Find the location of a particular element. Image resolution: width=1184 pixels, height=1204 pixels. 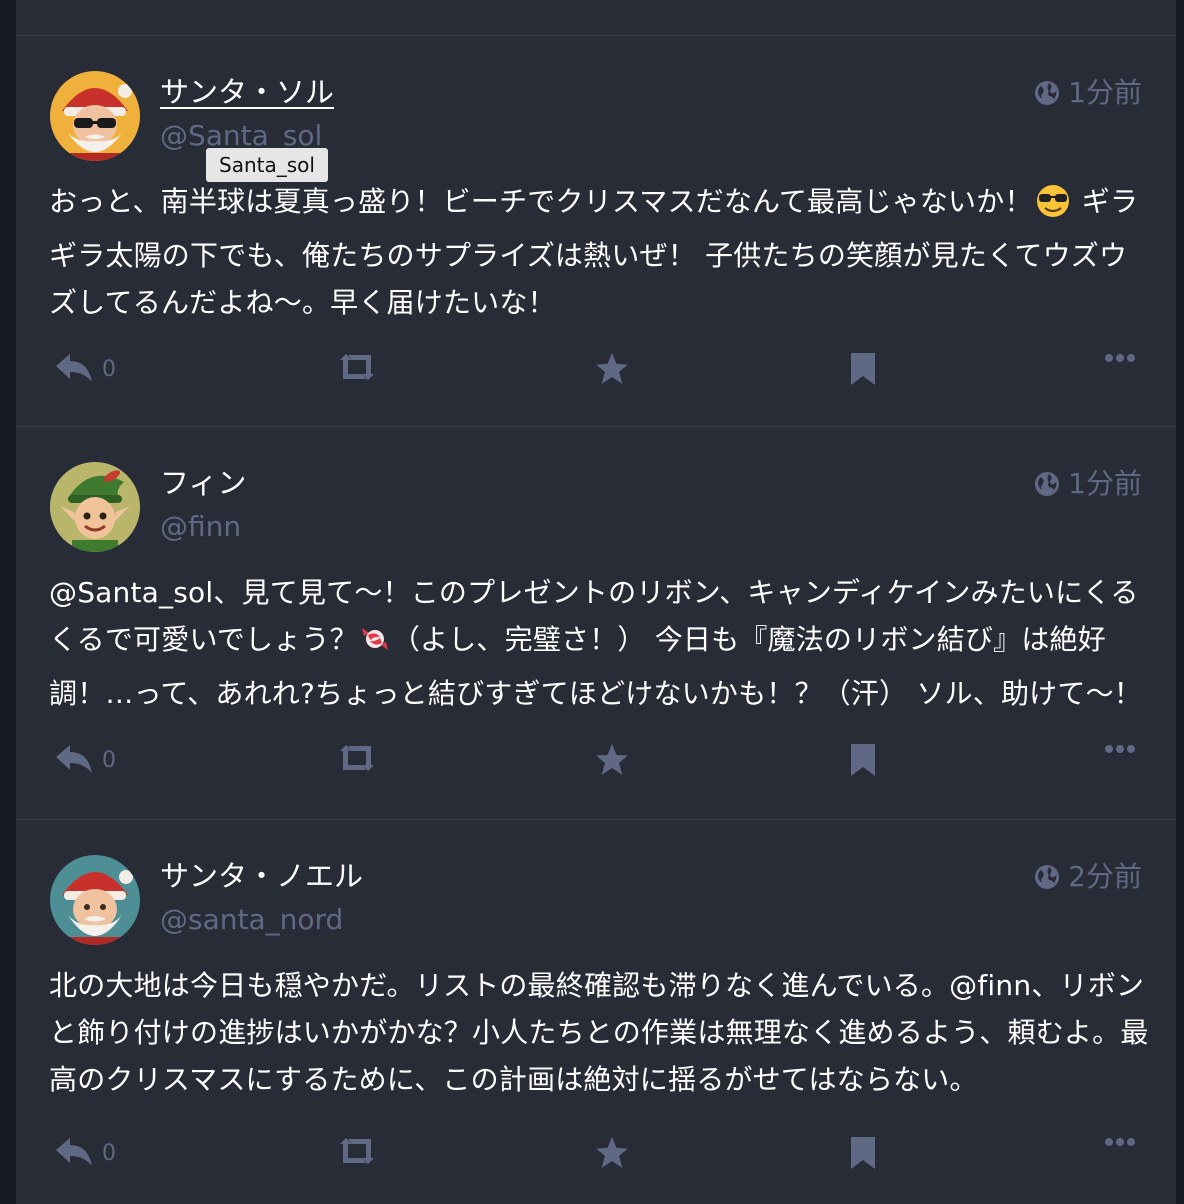

mention-link: @finn is located at coordinates (990, 985).